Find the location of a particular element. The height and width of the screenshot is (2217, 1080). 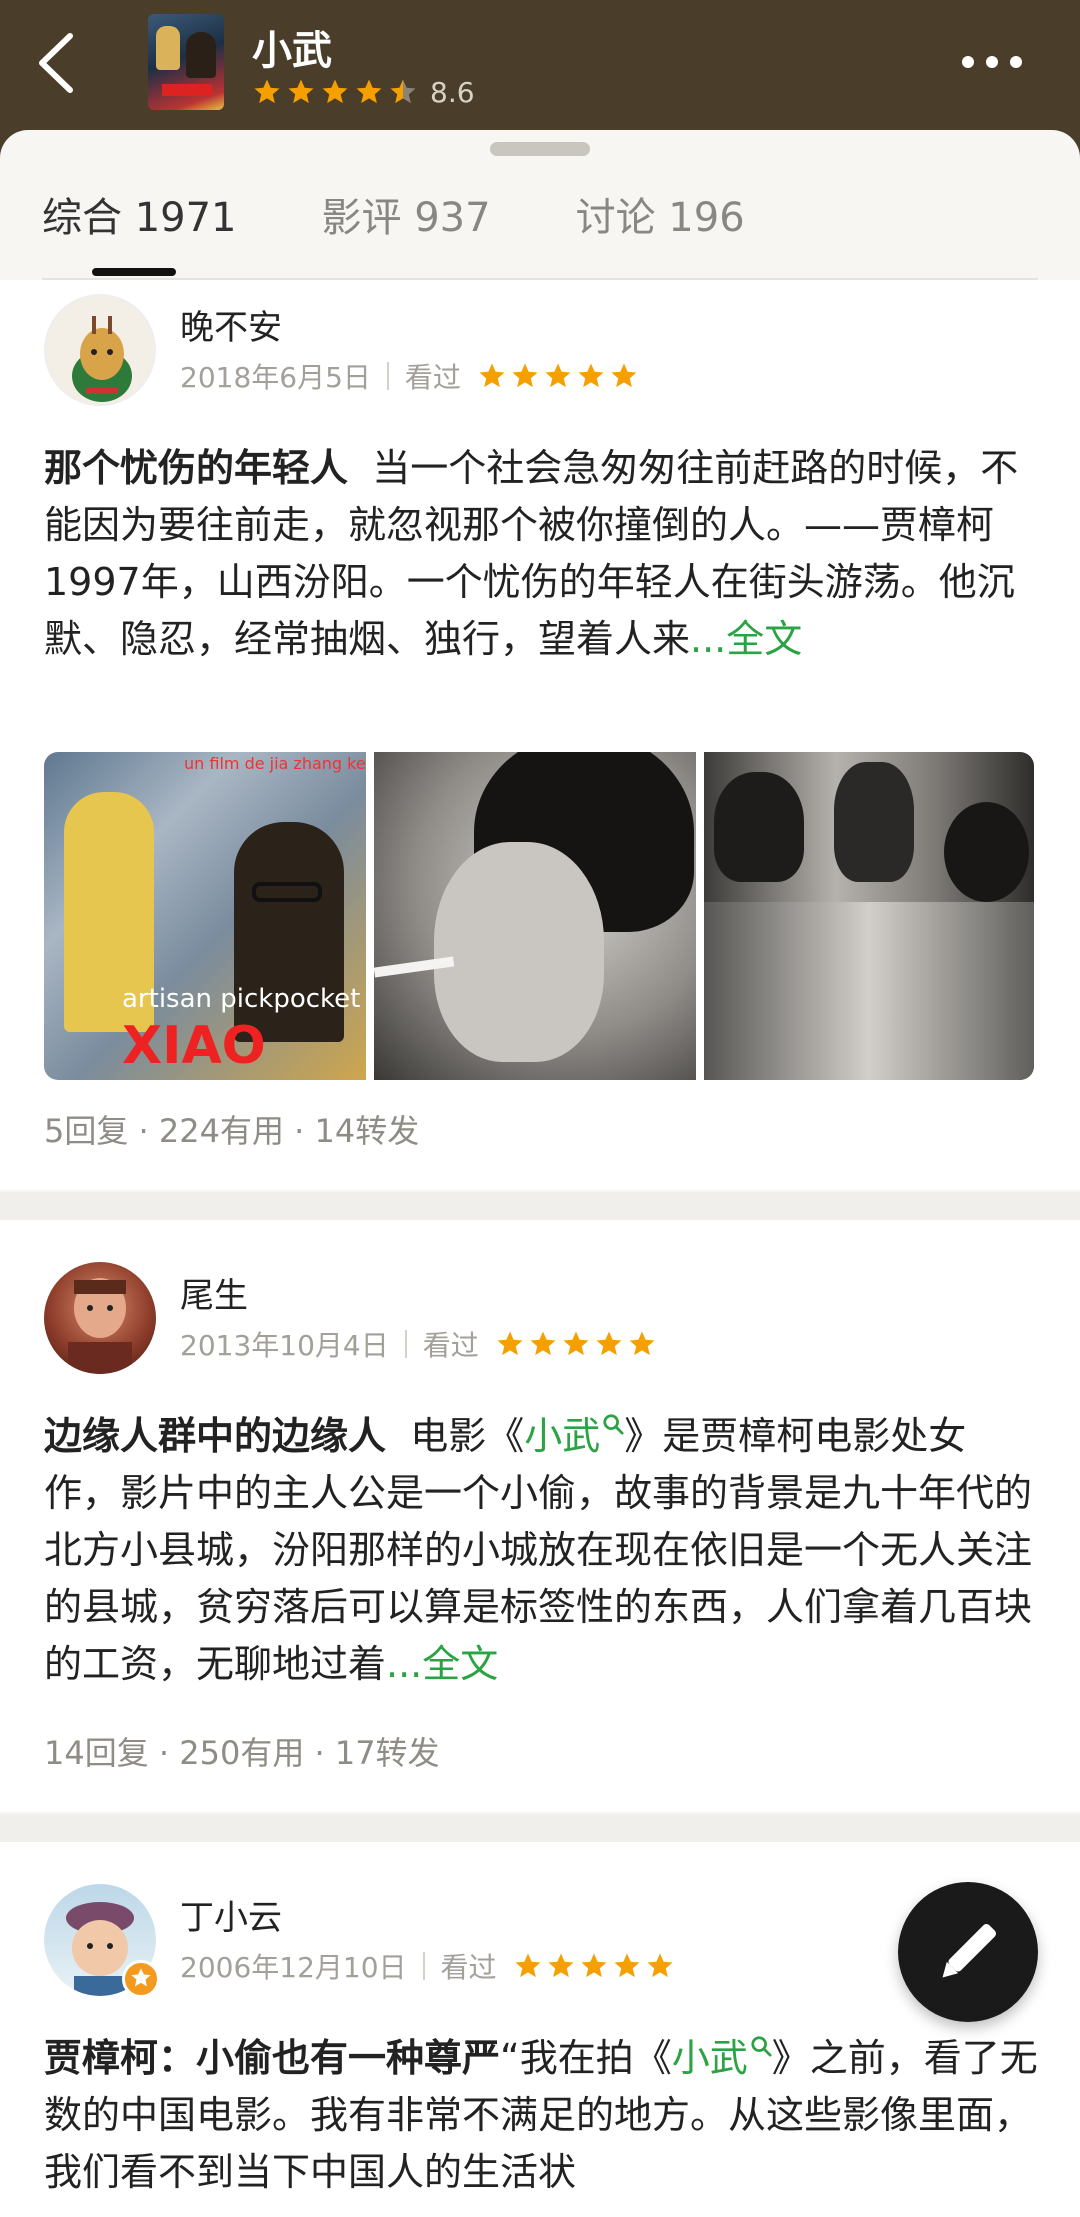

half-star-icon is located at coordinates (403, 91).